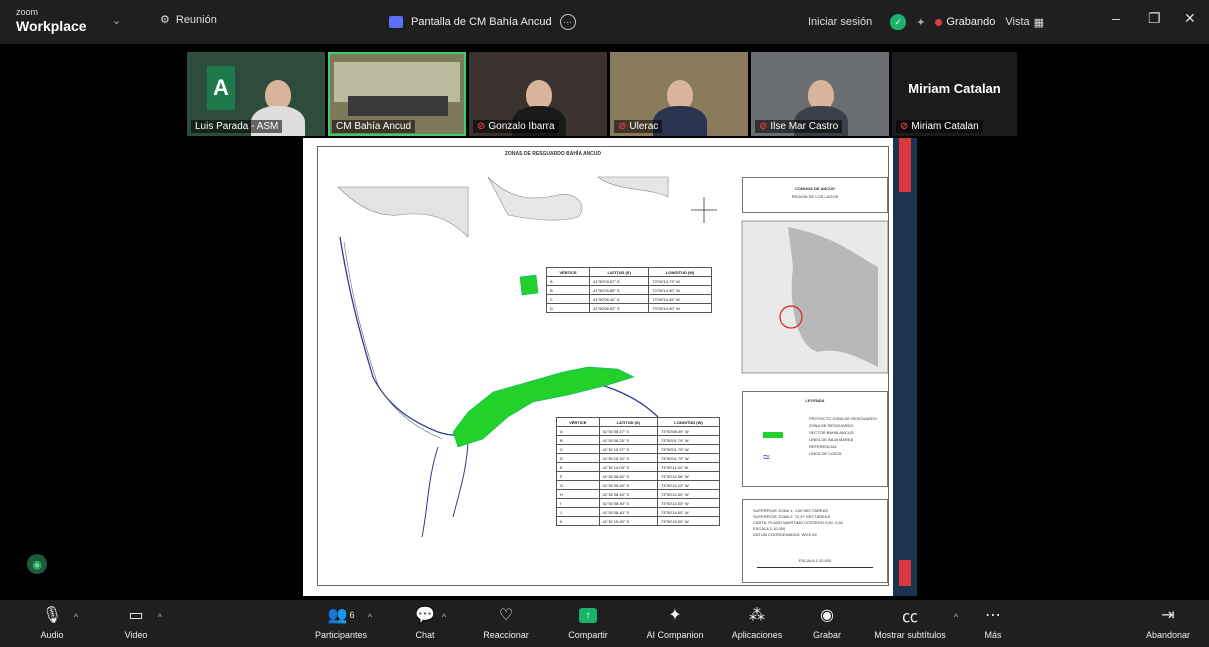  What do you see at coordinates (116, 20) in the screenshot?
I see `chevron-down-icon: ⌄` at bounding box center [116, 20].